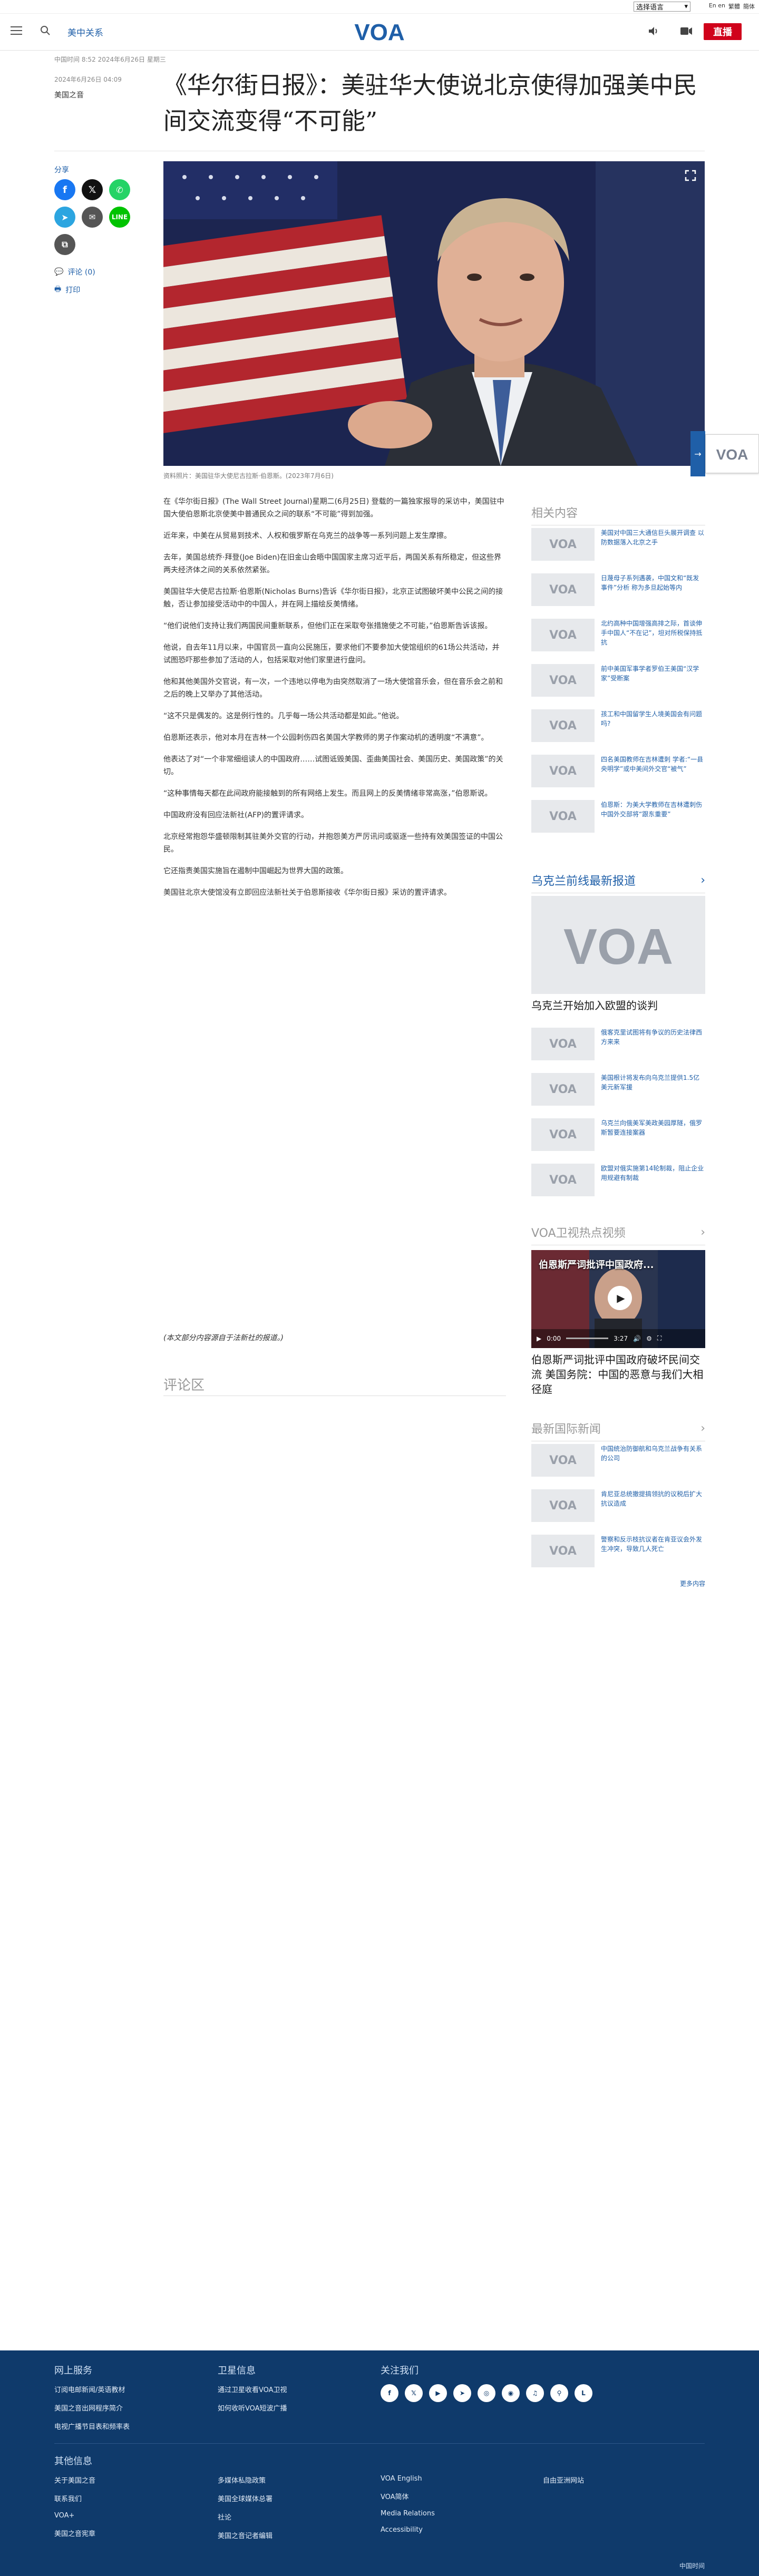 Image resolution: width=759 pixels, height=2576 pixels. Describe the element at coordinates (92, 2408) in the screenshot. I see `footer-link: 美国之音出网程序简介` at that location.